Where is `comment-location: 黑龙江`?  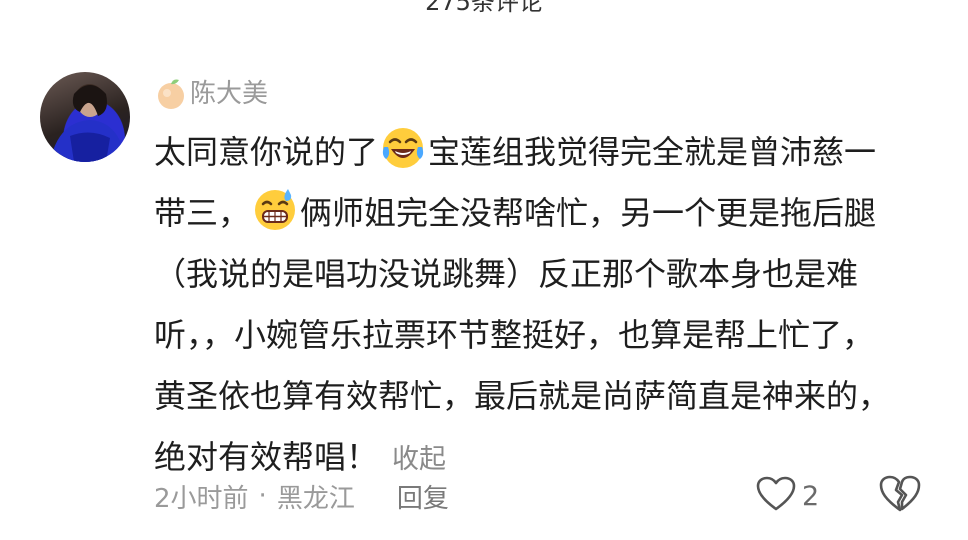
comment-location: 黑龙江 is located at coordinates (315, 498).